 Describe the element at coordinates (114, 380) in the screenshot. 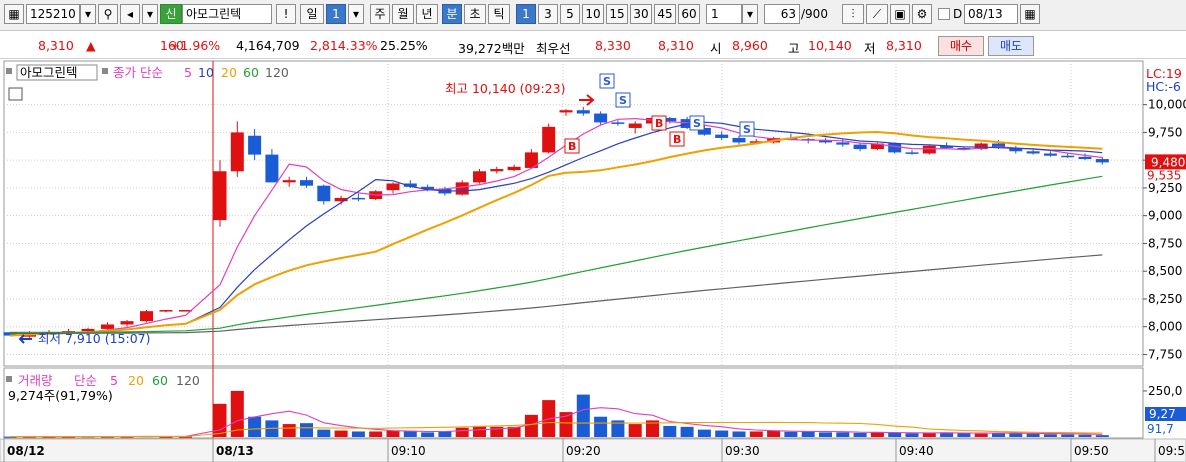

I see `volume-legend-ma5: 5` at that location.